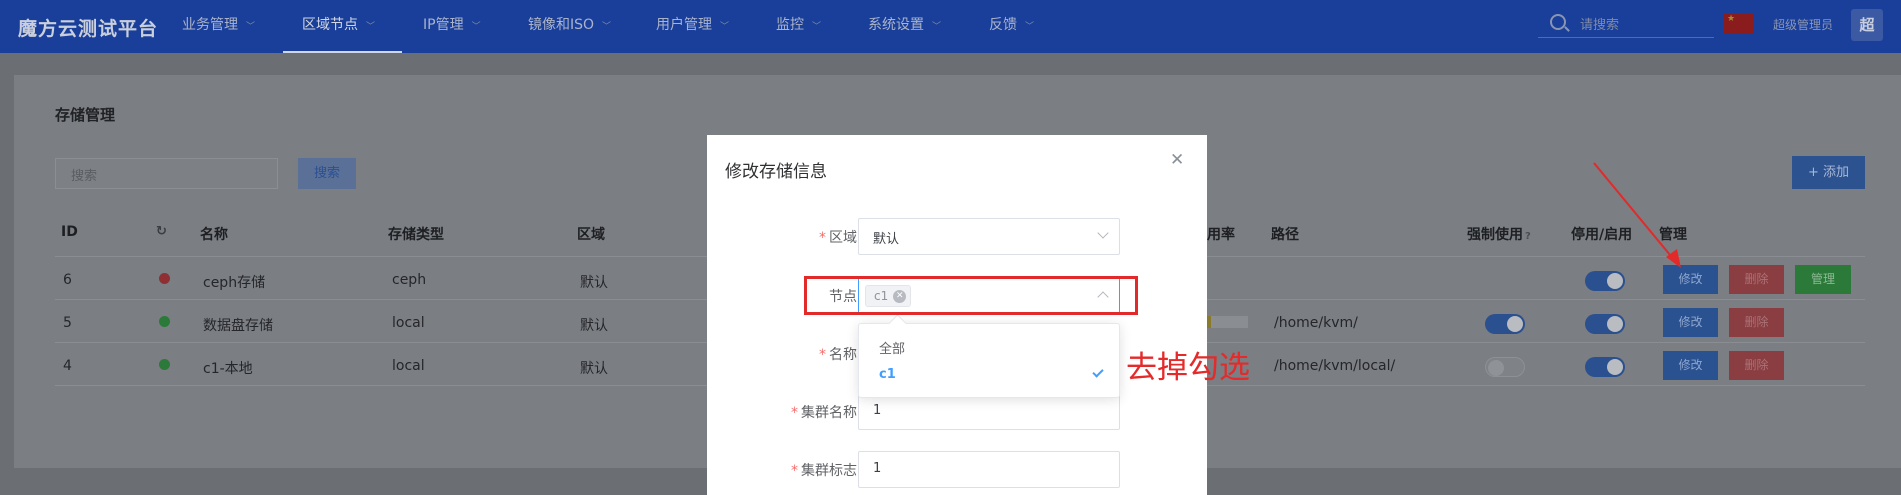 Image resolution: width=1901 pixels, height=495 pixels. I want to click on nav-item-users: 用户管理 ﹀, so click(692, 26).